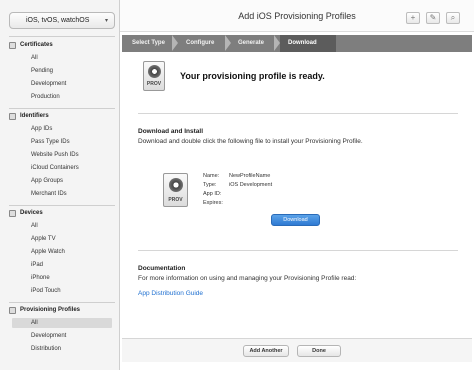  Describe the element at coordinates (252, 76) in the screenshot. I see `ready-message: Your provisioning profile is ready.` at that location.